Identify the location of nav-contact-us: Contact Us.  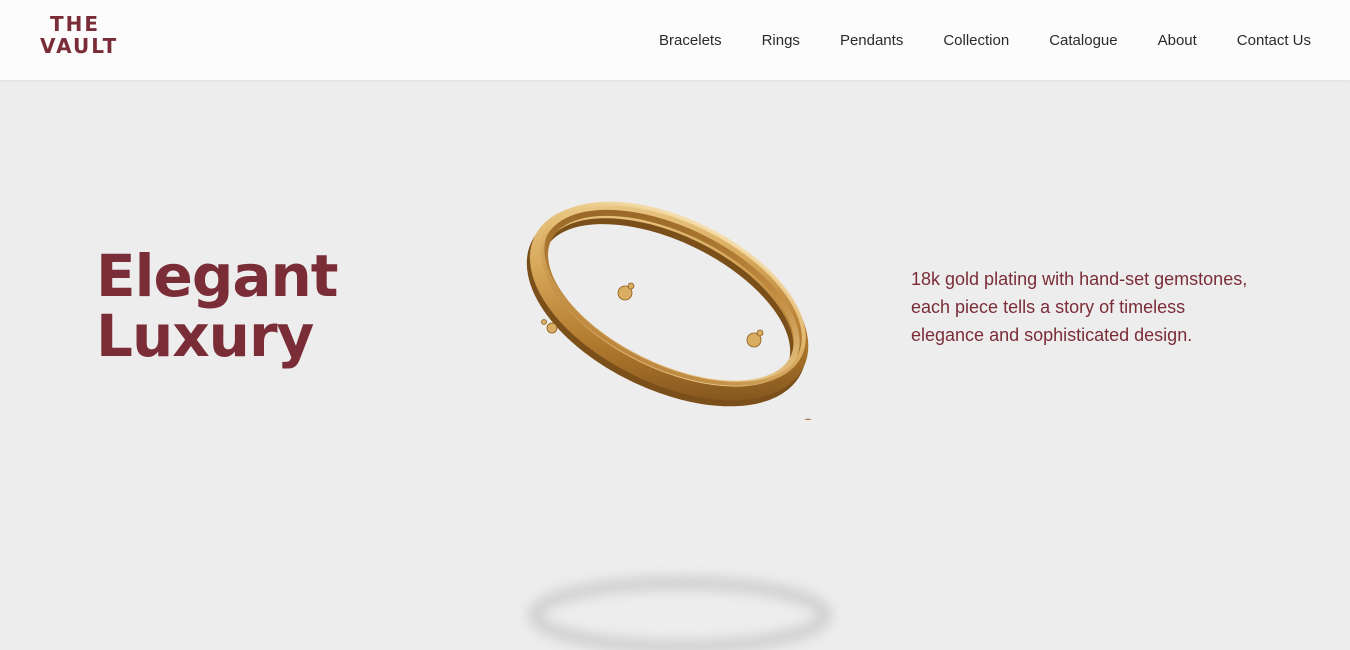
(1274, 40).